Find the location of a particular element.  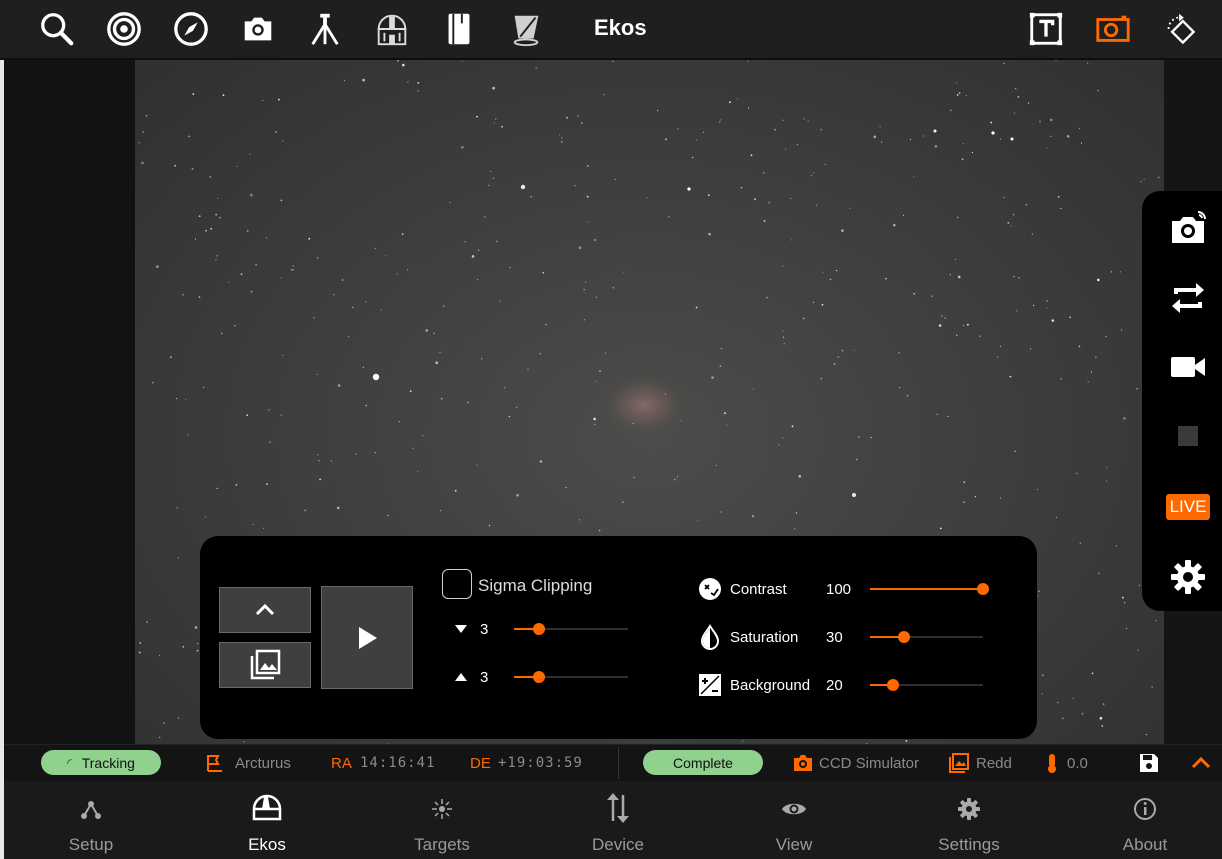

sigma-clipping-checkbox is located at coordinates (457, 584).